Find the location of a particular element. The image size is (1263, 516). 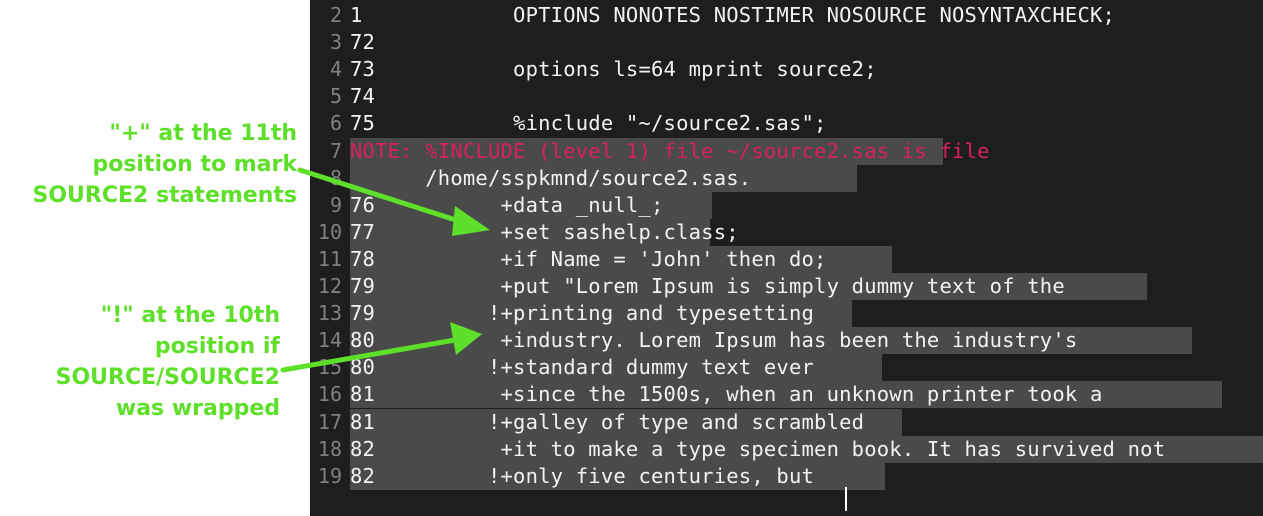

bang-arrow is located at coordinates (381, 347).